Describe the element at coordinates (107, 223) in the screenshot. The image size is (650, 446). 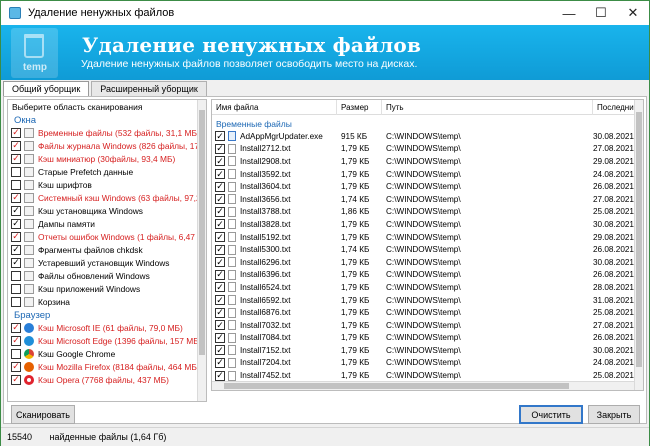
I see `scan-option-dump: ✓ Дампы памяти` at that location.